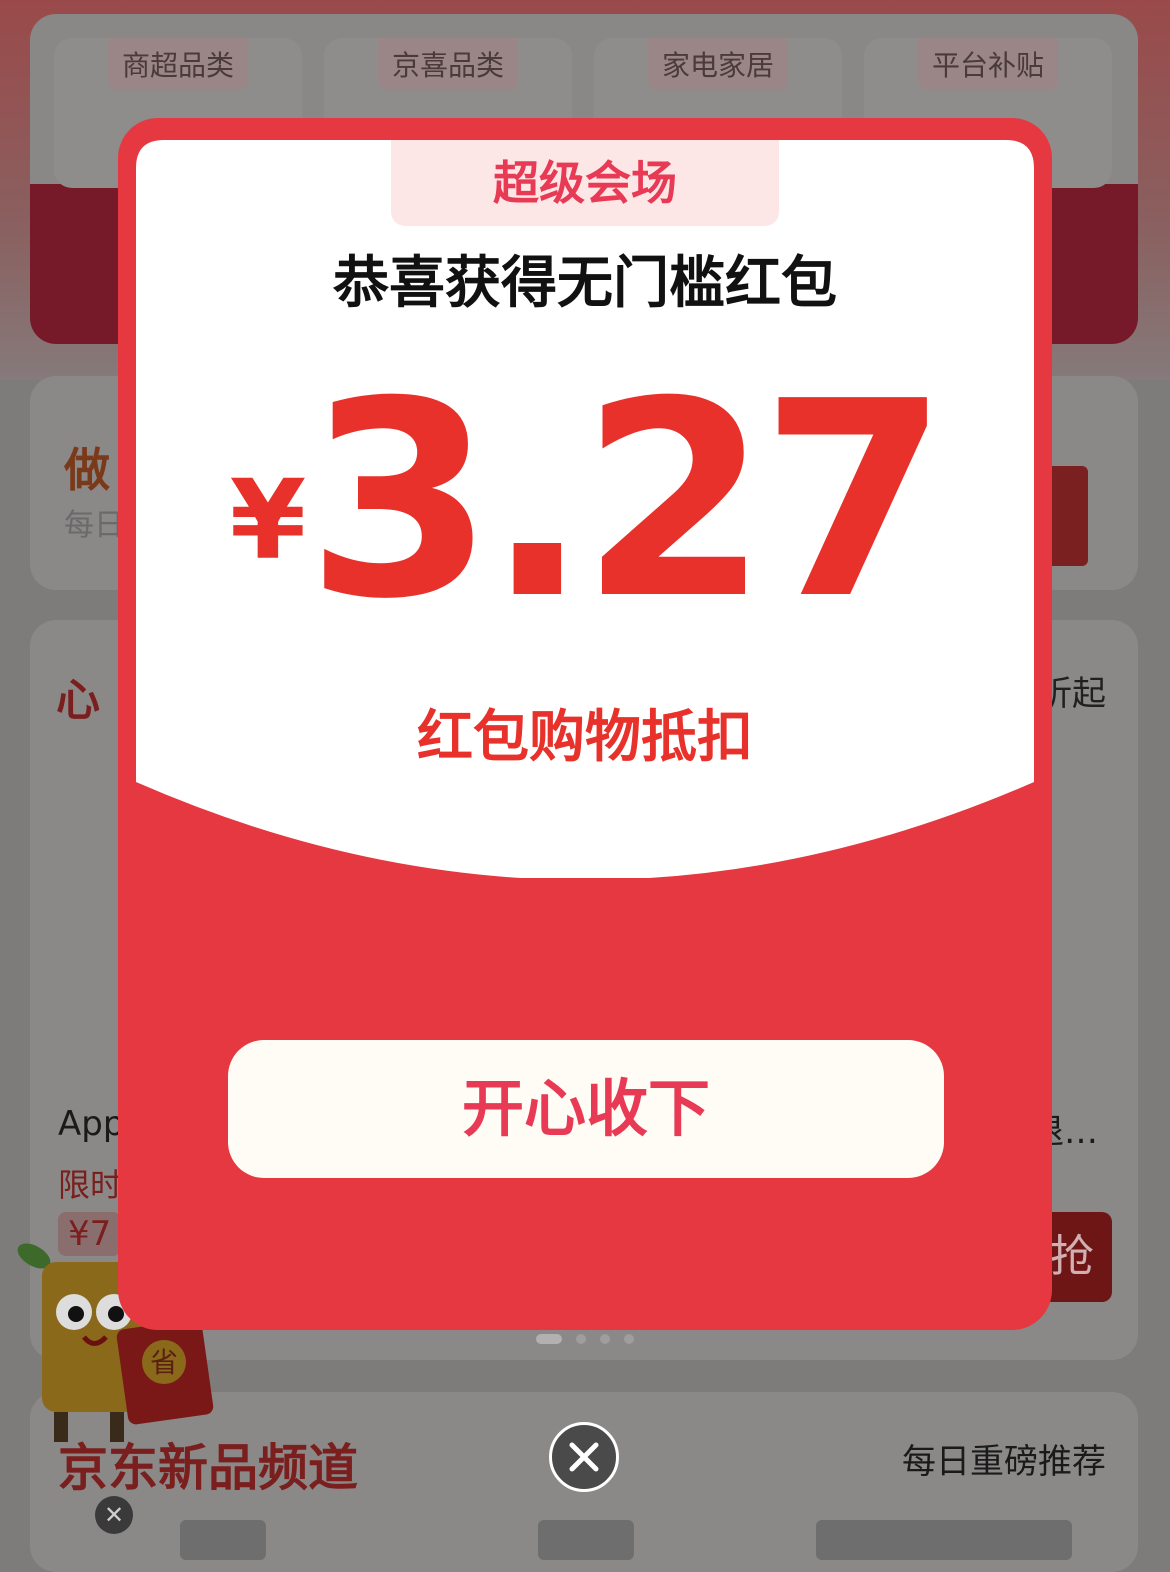 Image resolution: width=1170 pixels, height=1572 pixels. I want to click on task-card-title: 做, so click(87, 470).